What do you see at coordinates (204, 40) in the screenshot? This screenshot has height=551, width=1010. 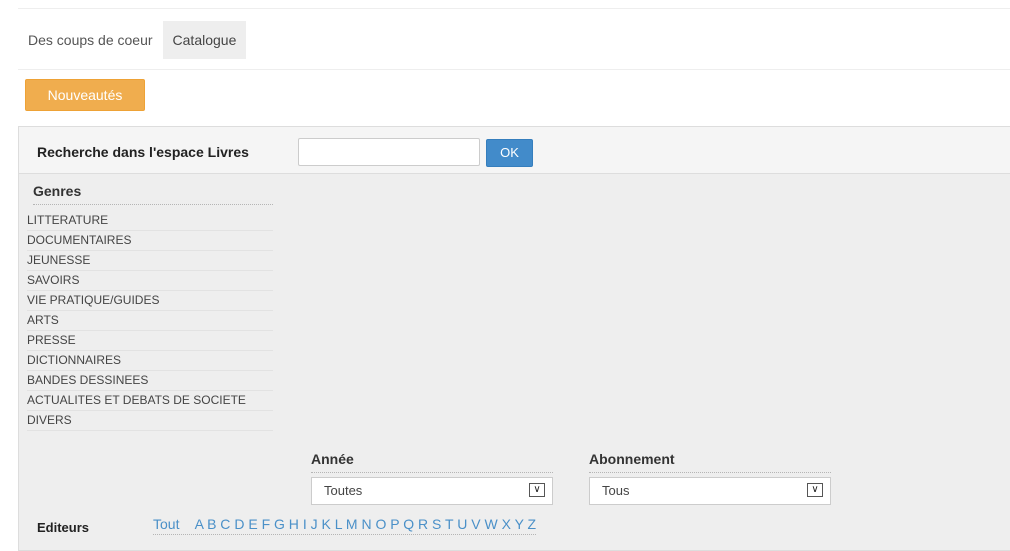 I see `tab-catalogue: Catalogue` at bounding box center [204, 40].